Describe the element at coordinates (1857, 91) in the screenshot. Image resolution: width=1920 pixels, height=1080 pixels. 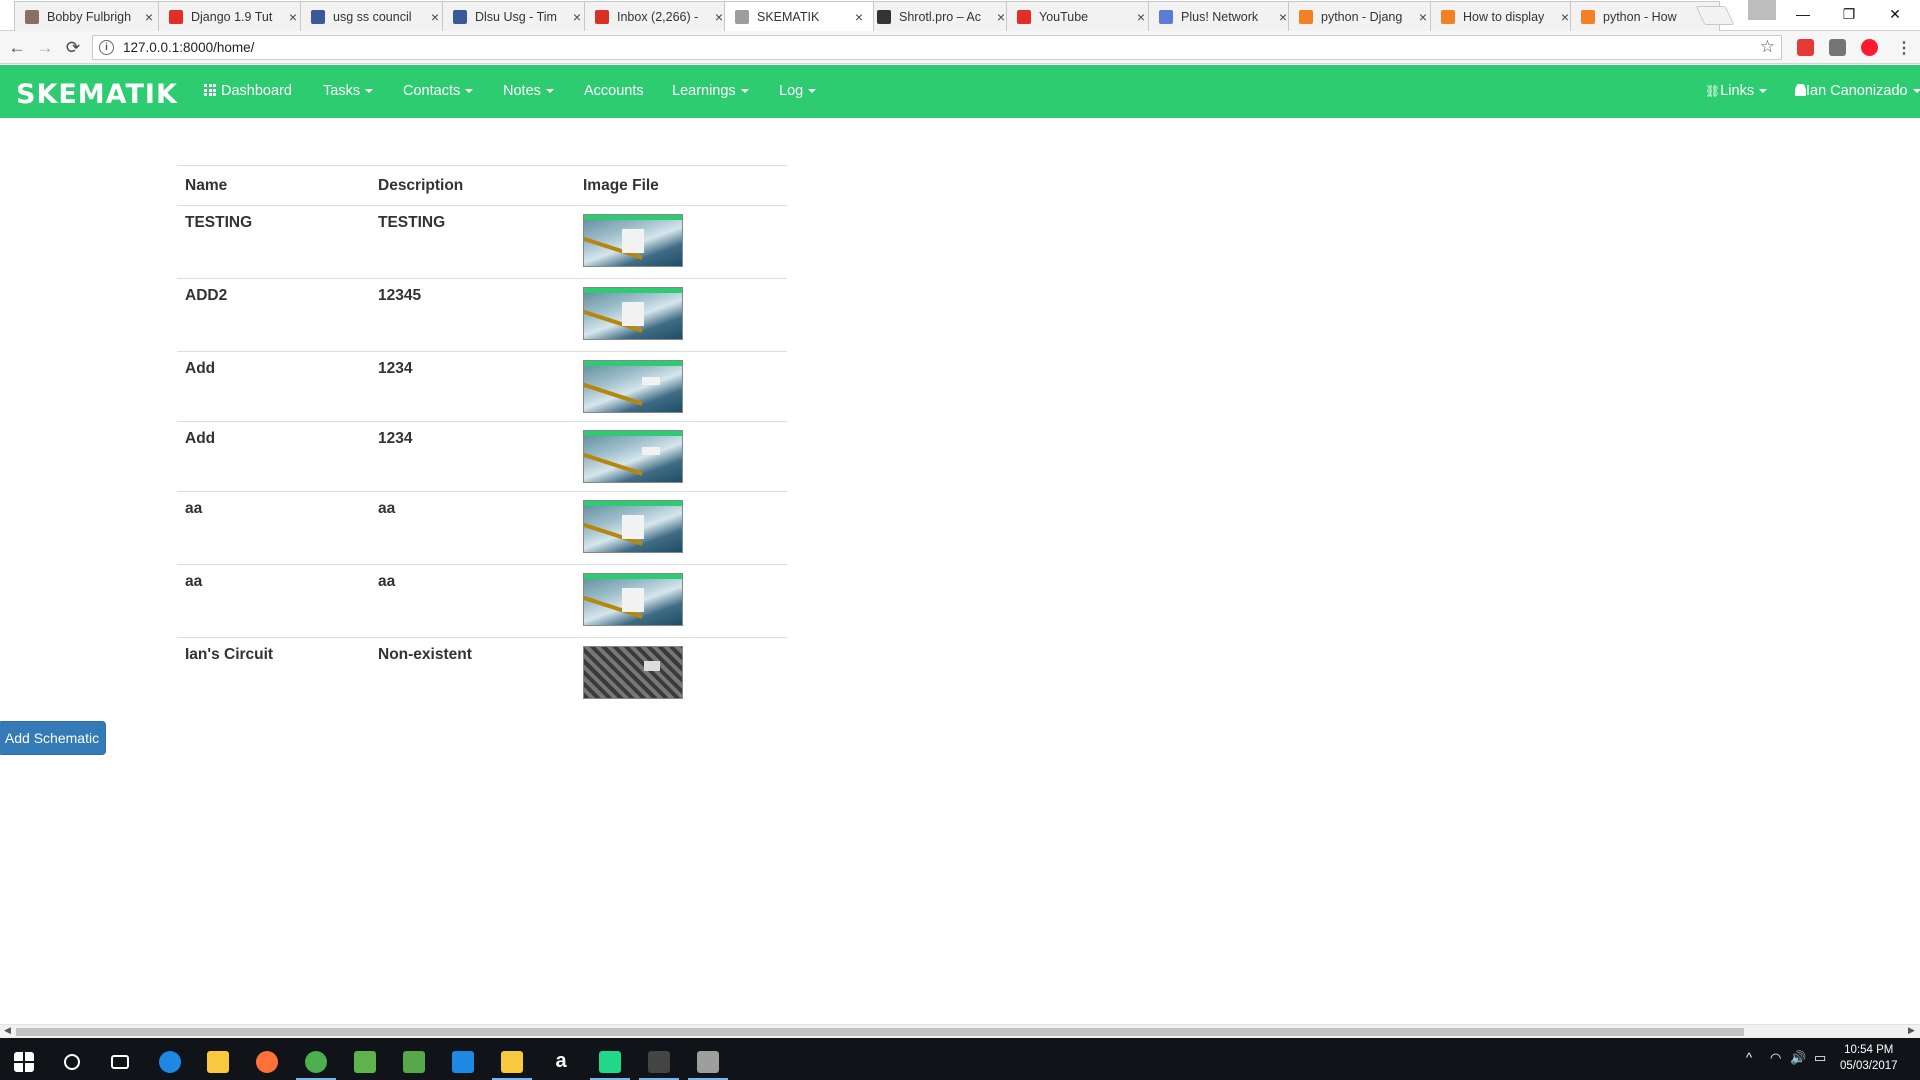
I see `nav-user-dropdown: Ian Canonizado` at that location.